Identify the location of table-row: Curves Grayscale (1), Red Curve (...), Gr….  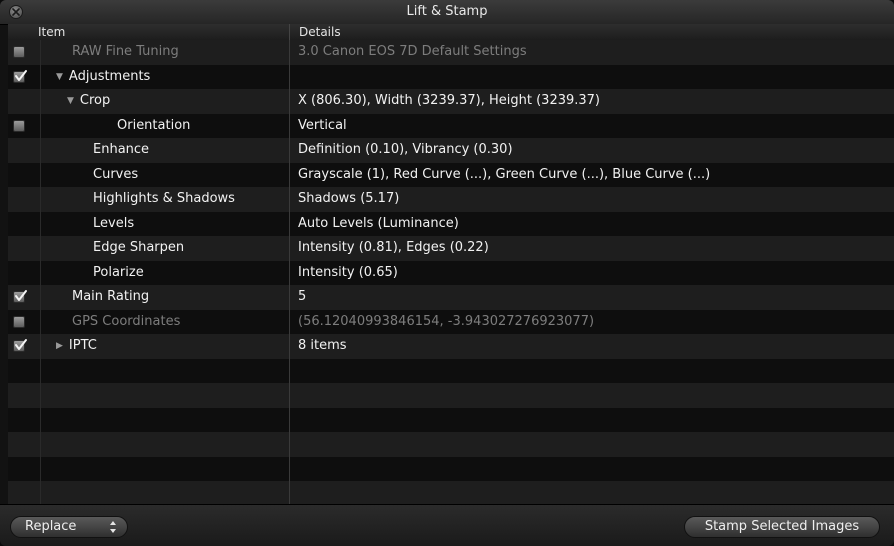
(451, 174).